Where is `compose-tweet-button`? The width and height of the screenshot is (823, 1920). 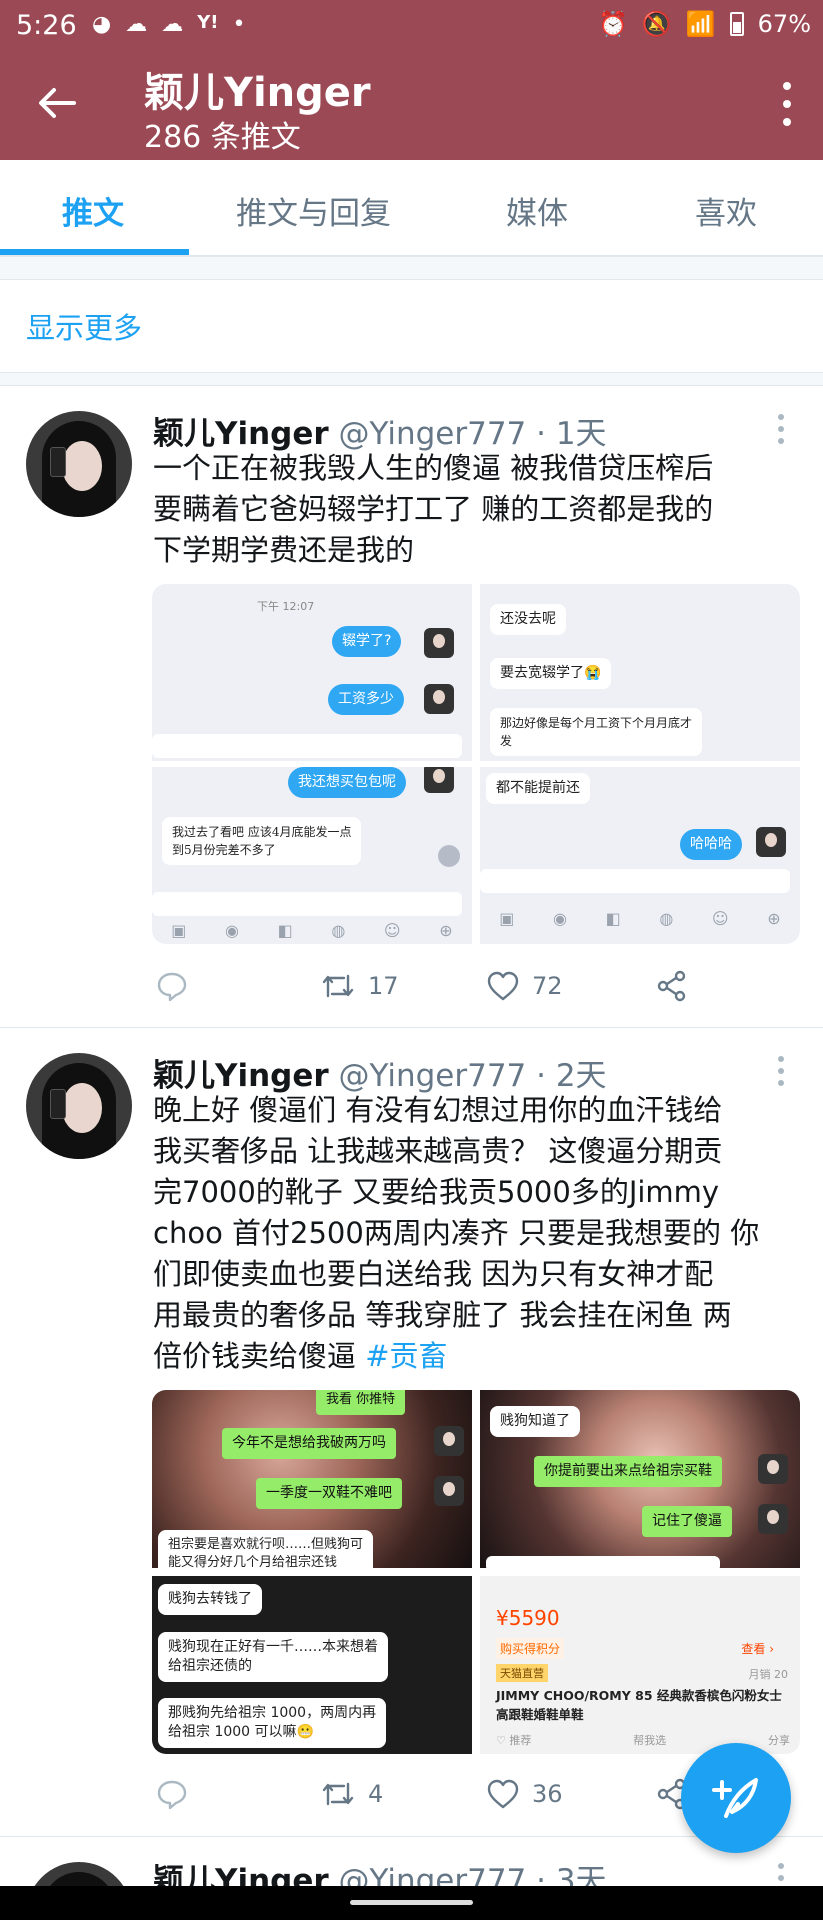
compose-tweet-button is located at coordinates (736, 1798).